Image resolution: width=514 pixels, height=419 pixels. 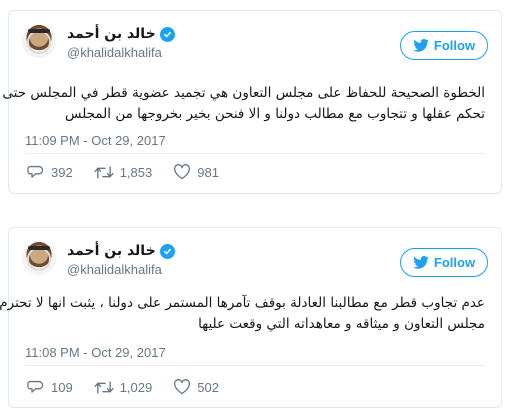 I want to click on reply-count: 109, so click(x=62, y=387).